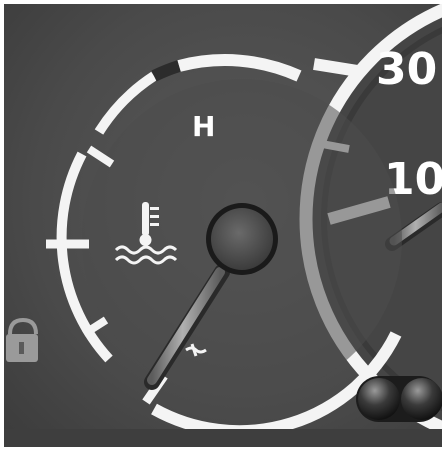  What do you see at coordinates (379, 399) in the screenshot?
I see `knob-left` at bounding box center [379, 399].